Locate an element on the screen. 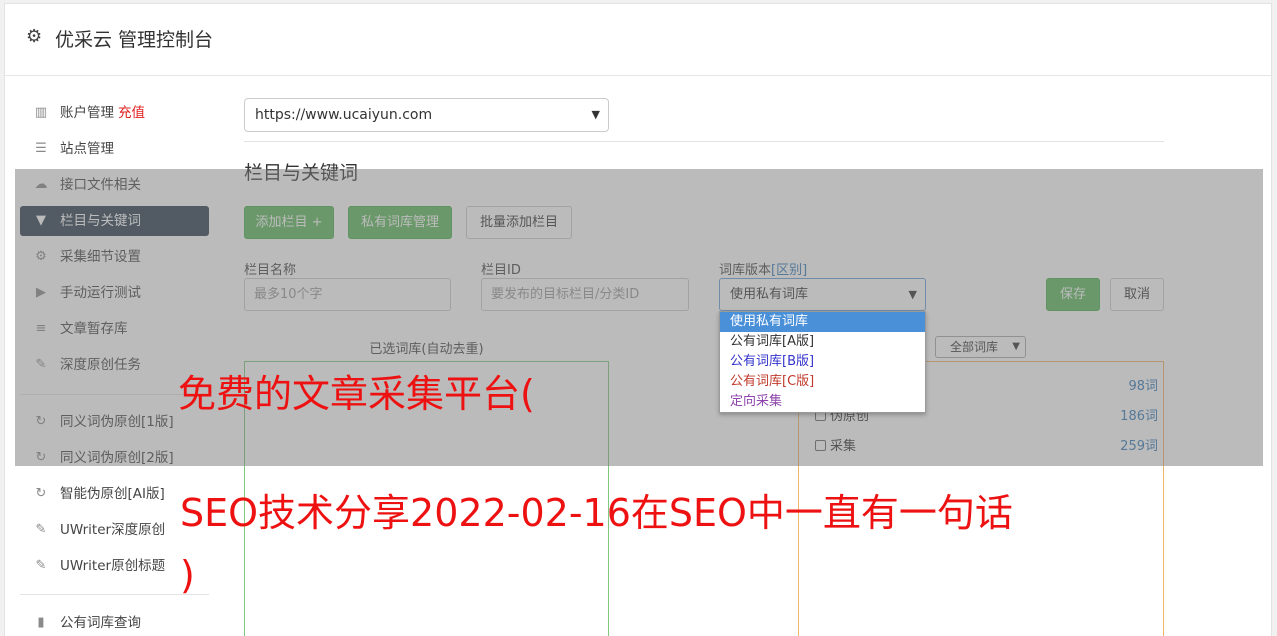  dropdown-option: 公有词库[C版] is located at coordinates (822, 382).